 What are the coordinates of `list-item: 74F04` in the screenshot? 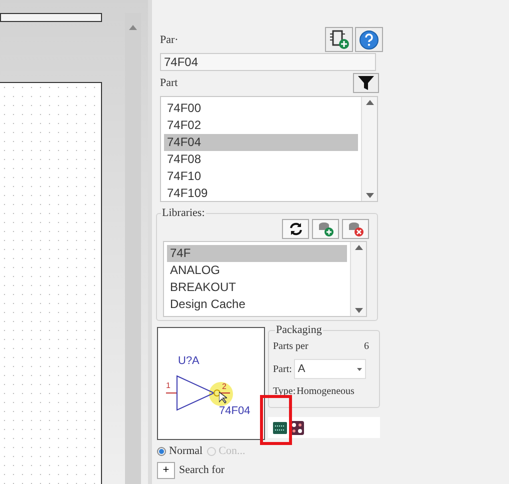 It's located at (261, 142).